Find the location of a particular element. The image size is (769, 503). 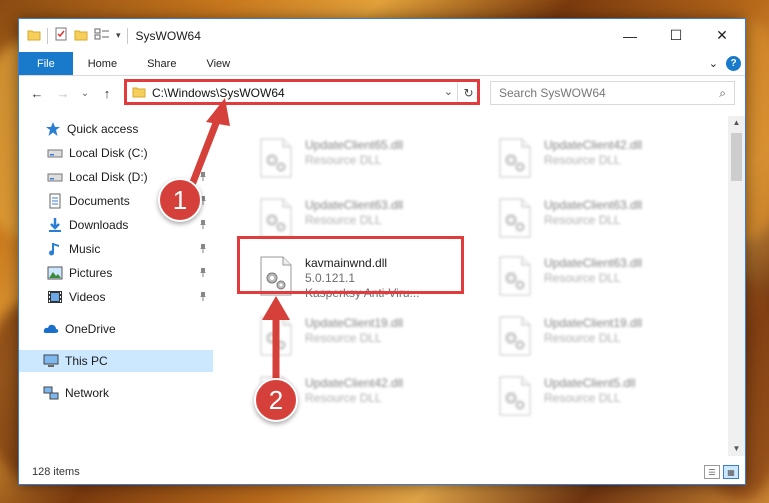

sidebar-item-label: Videos is located at coordinates (87, 297).